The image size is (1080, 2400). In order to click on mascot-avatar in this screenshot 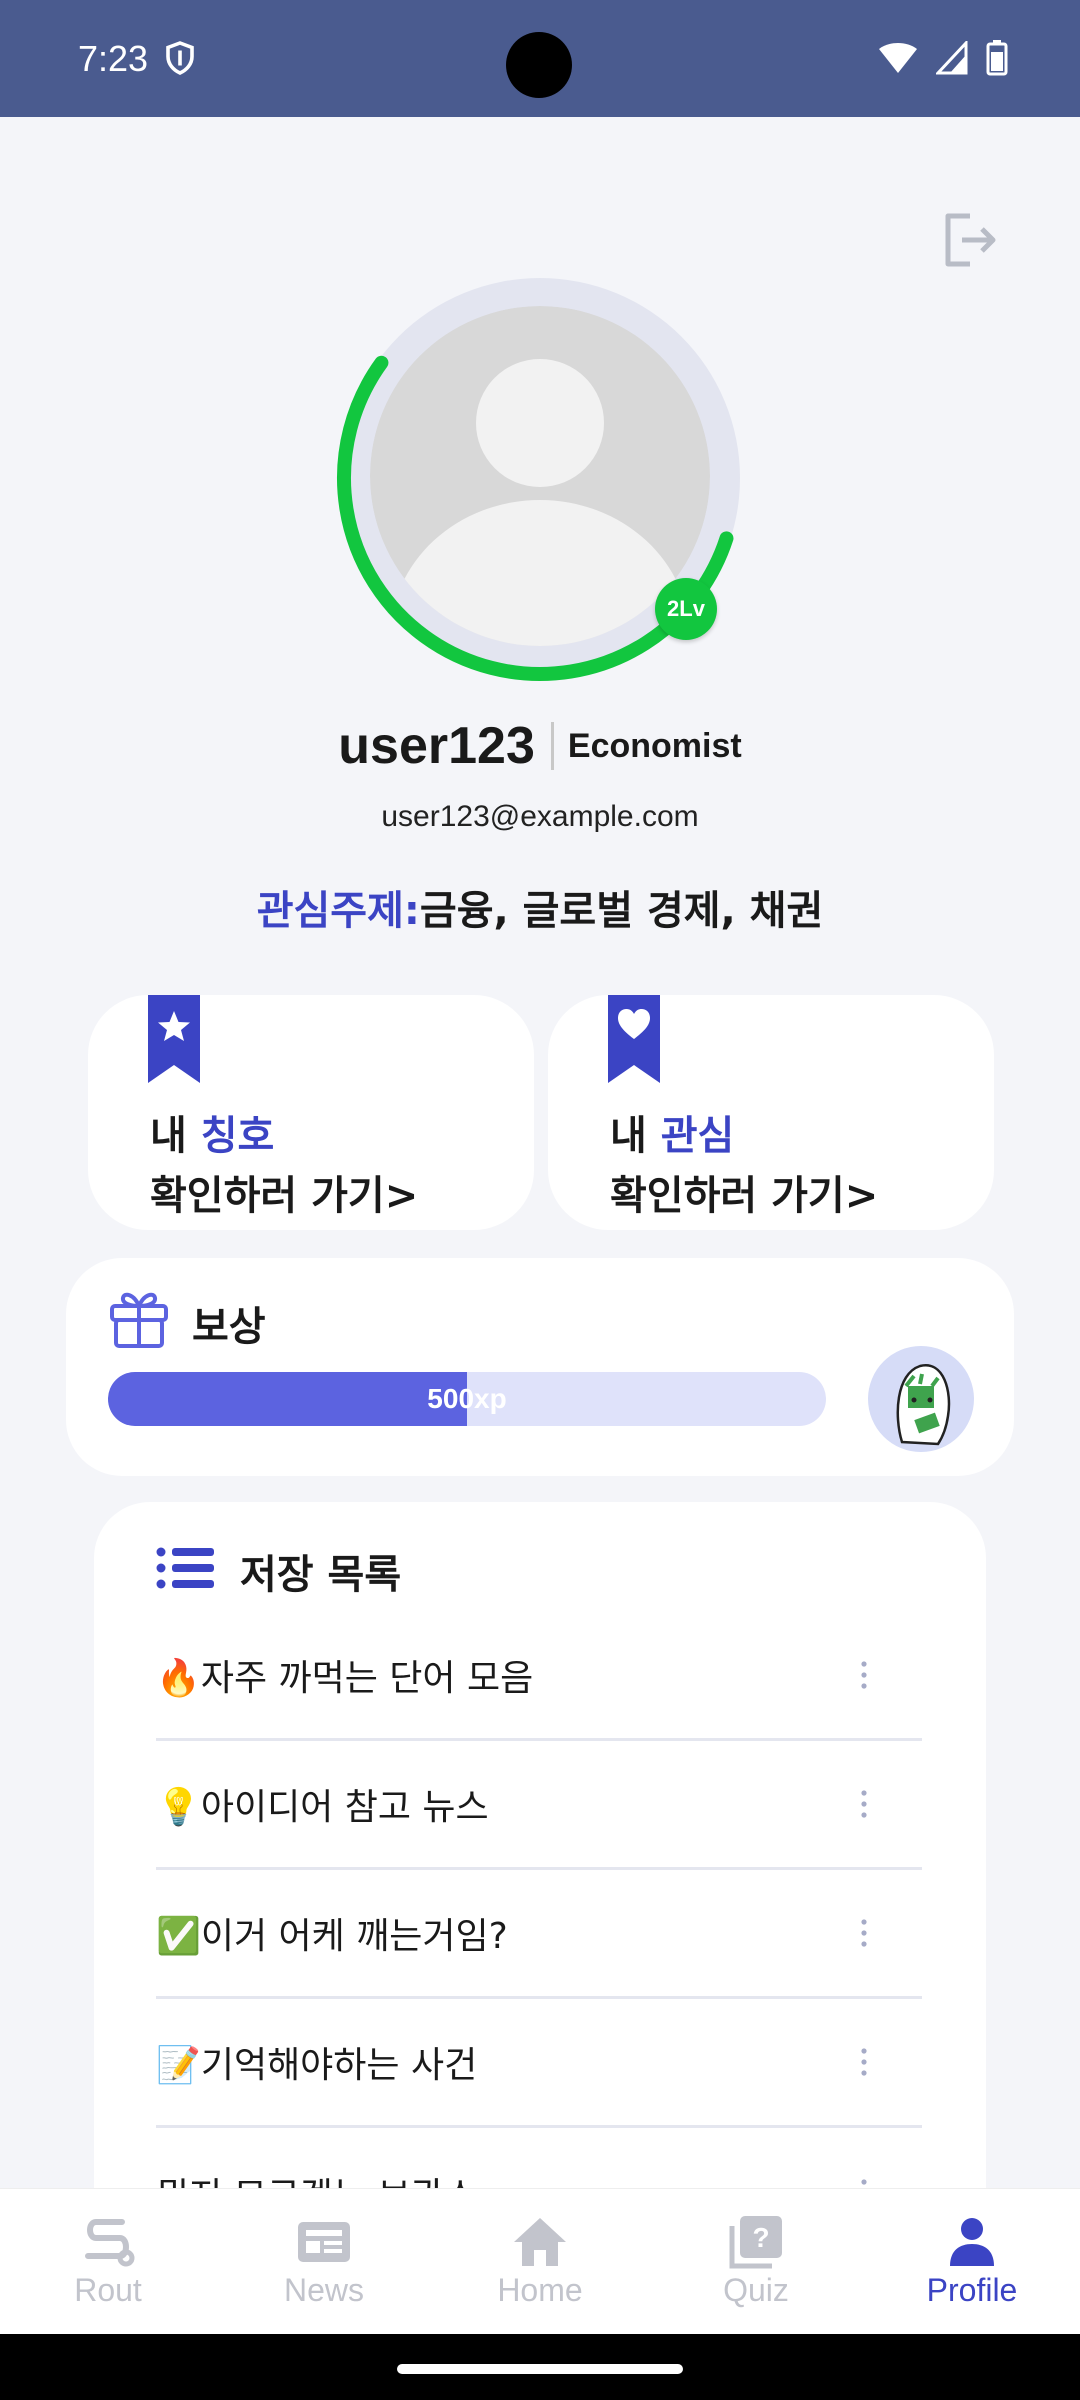, I will do `click(921, 1399)`.